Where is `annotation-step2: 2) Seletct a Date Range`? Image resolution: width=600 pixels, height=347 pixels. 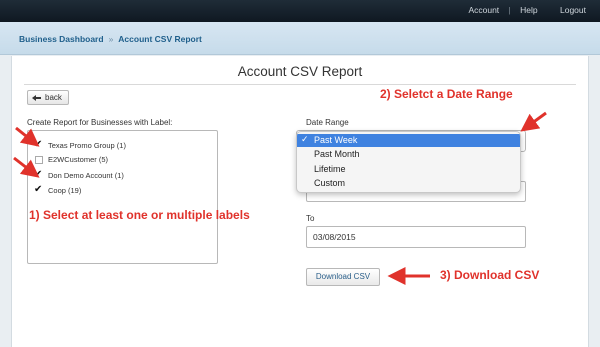 annotation-step2: 2) Seletct a Date Range is located at coordinates (446, 94).